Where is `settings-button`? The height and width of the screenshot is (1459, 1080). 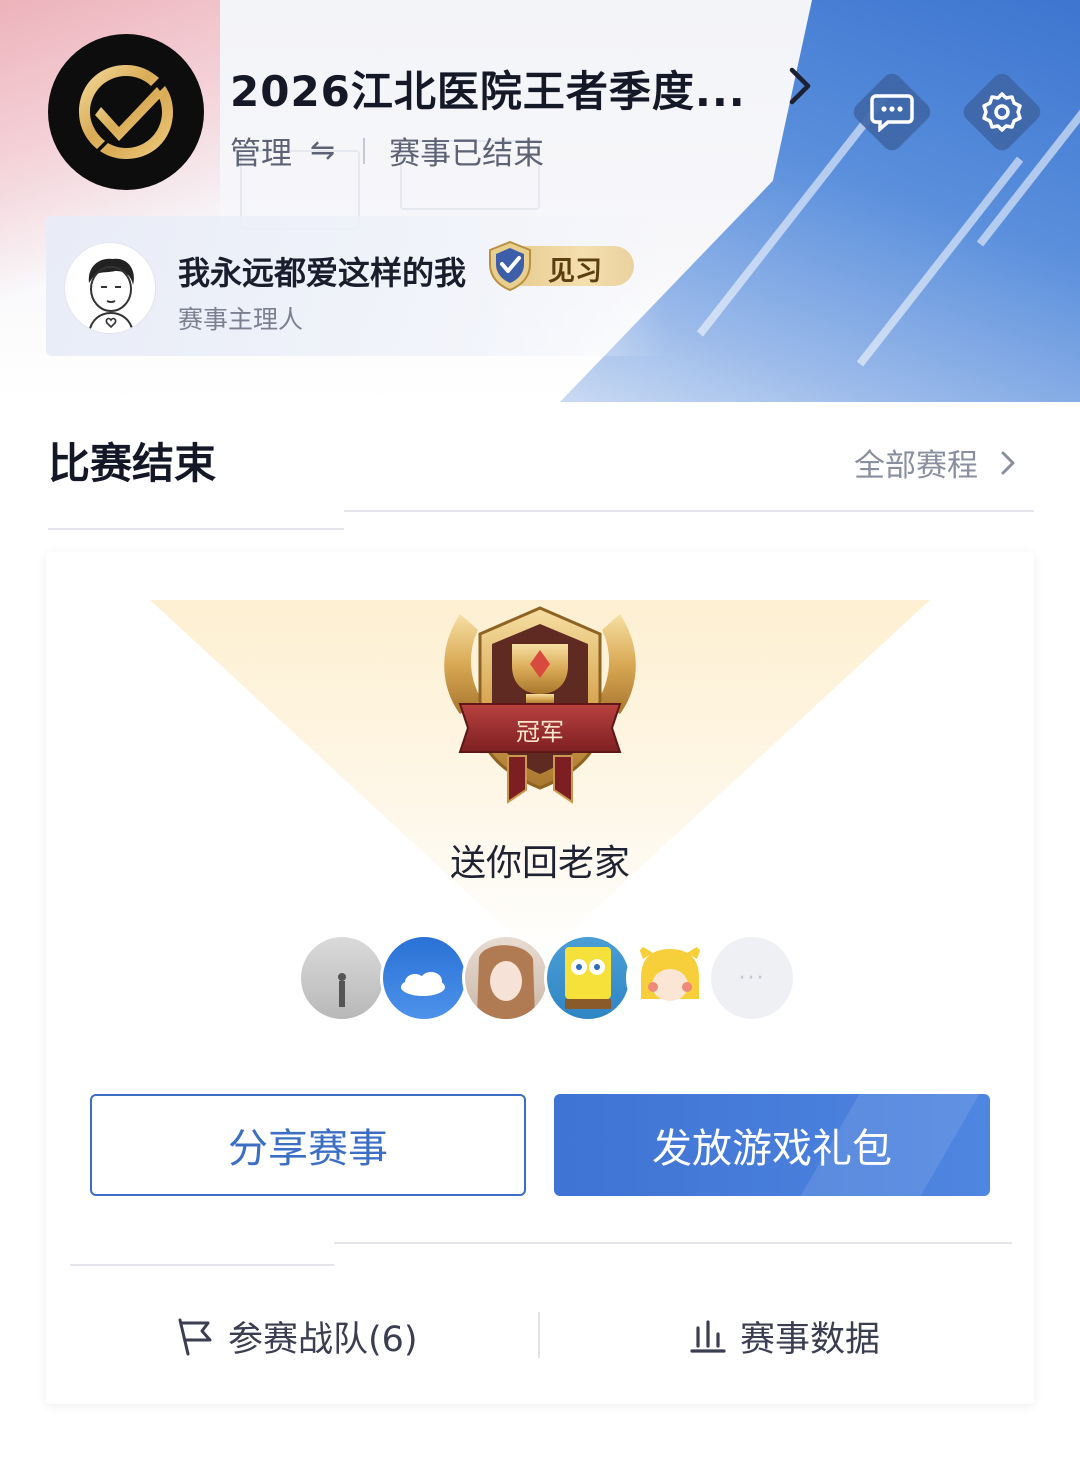
settings-button is located at coordinates (1002, 112).